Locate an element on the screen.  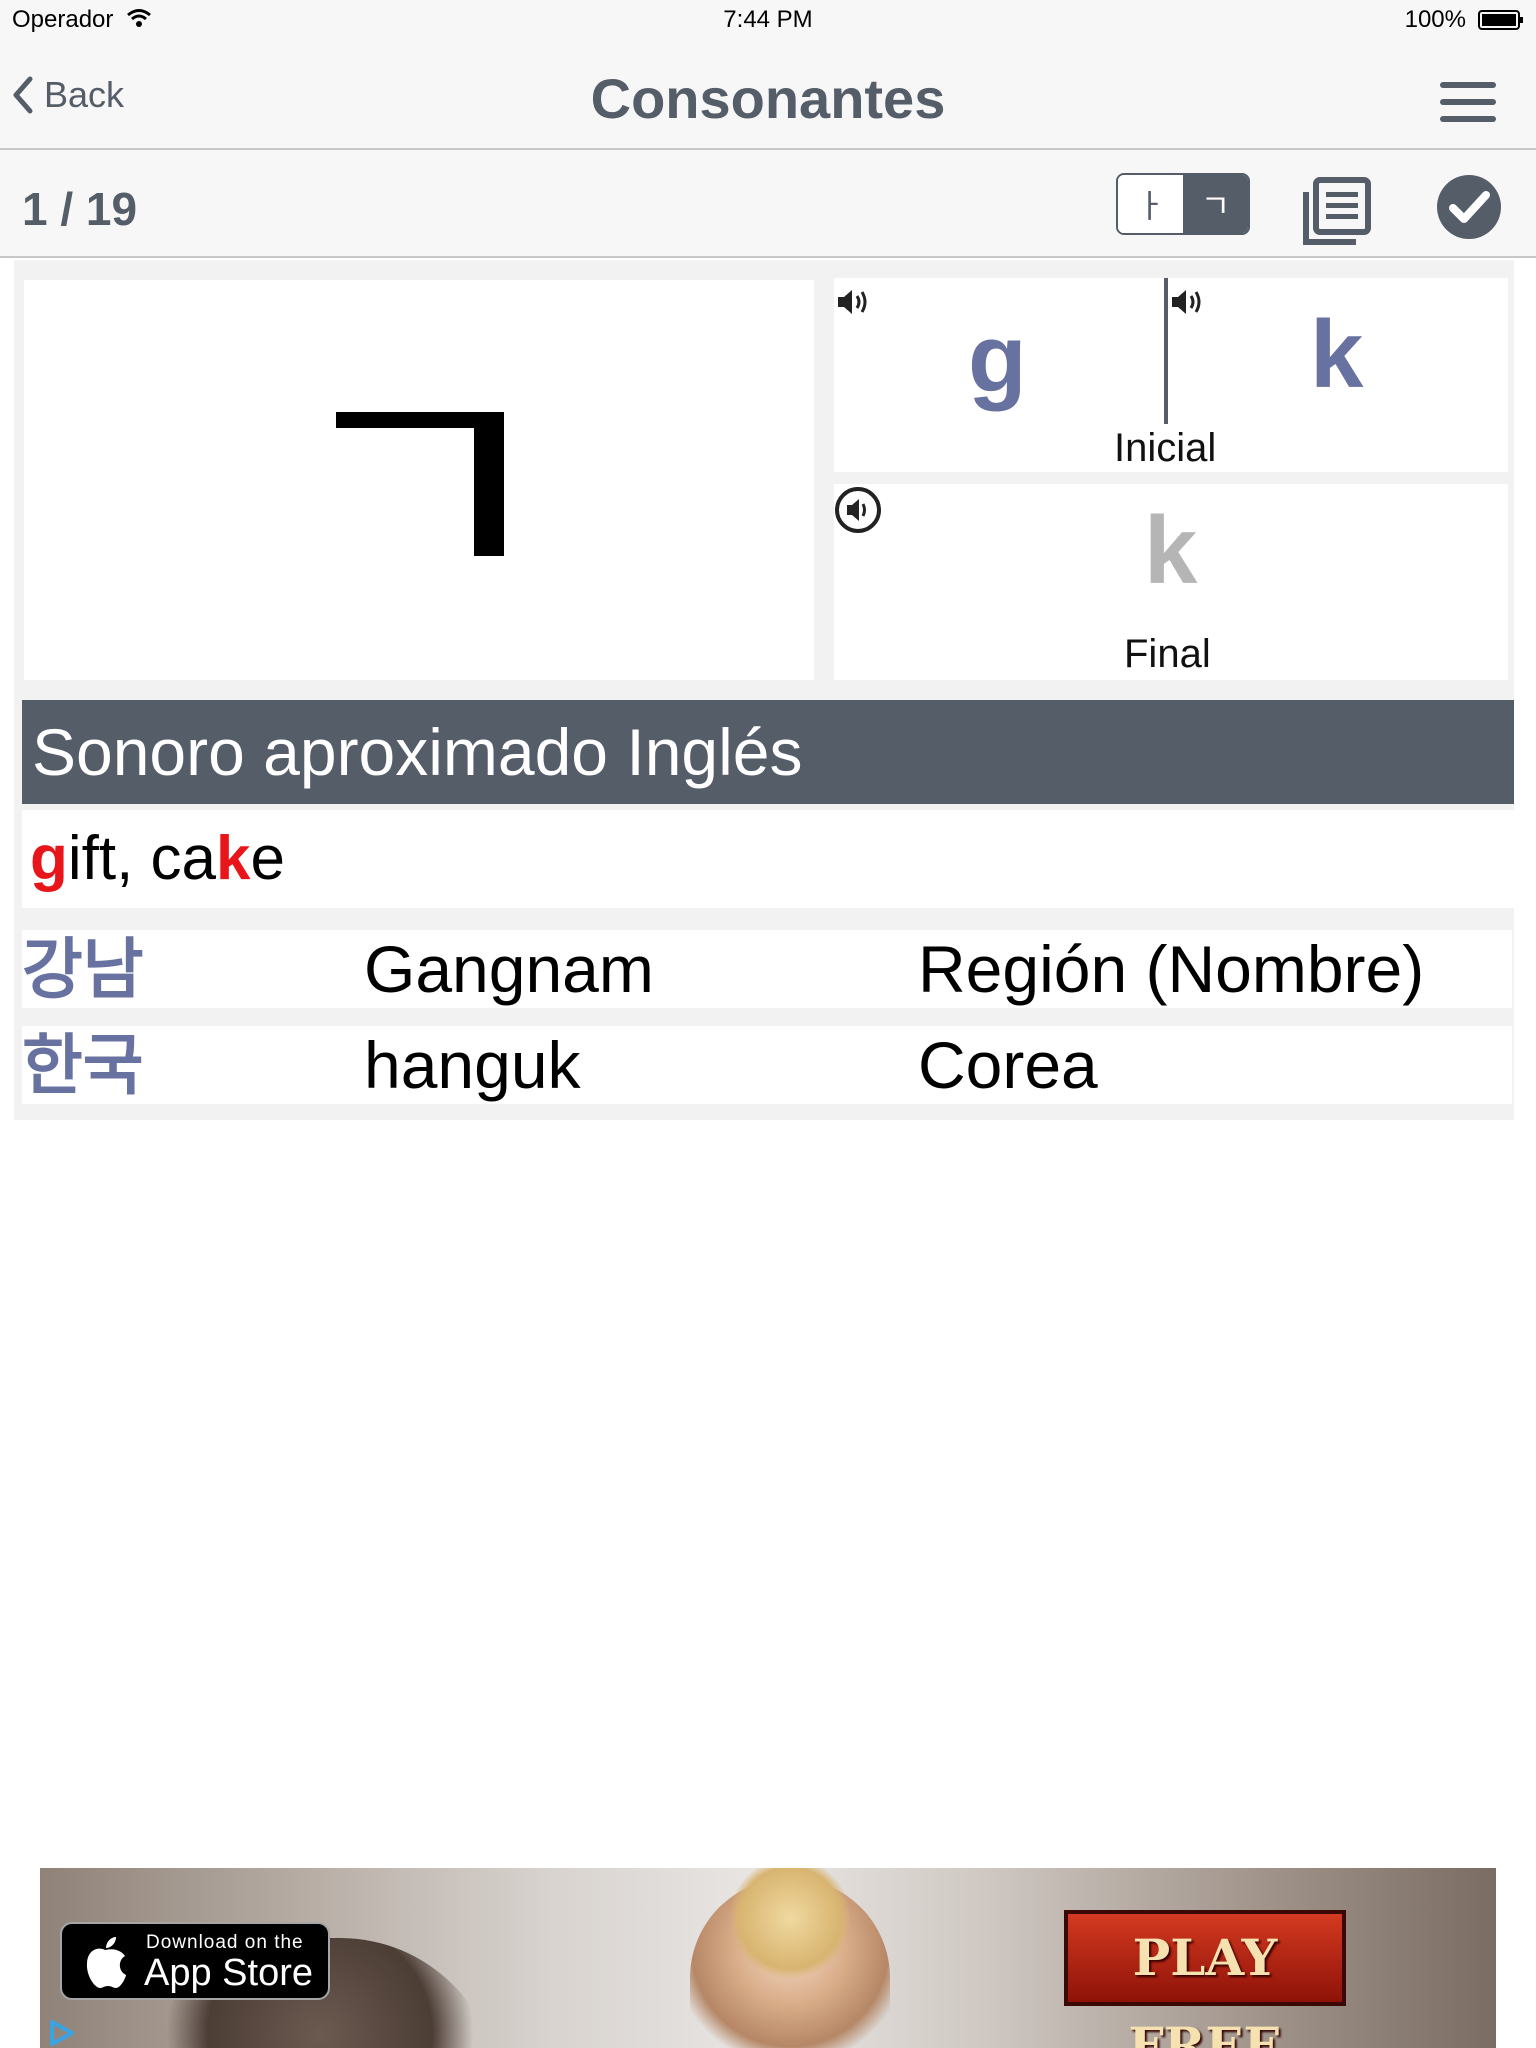
initial-sound-card: g k Inicial is located at coordinates (1171, 375).